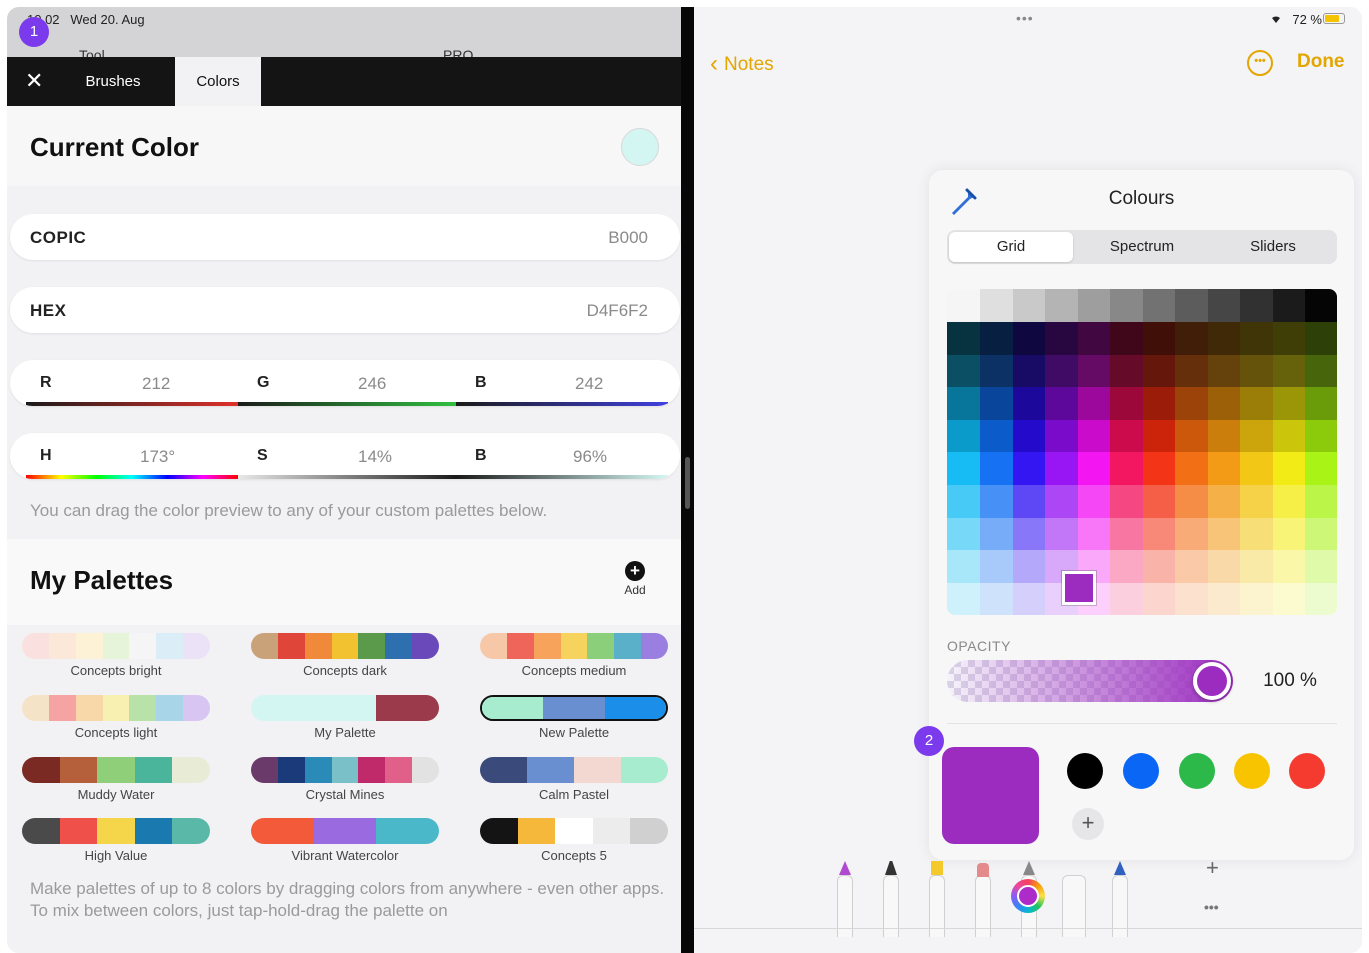 The height and width of the screenshot is (953, 1369). Describe the element at coordinates (1260, 63) in the screenshot. I see `more-options-icon: •••` at that location.